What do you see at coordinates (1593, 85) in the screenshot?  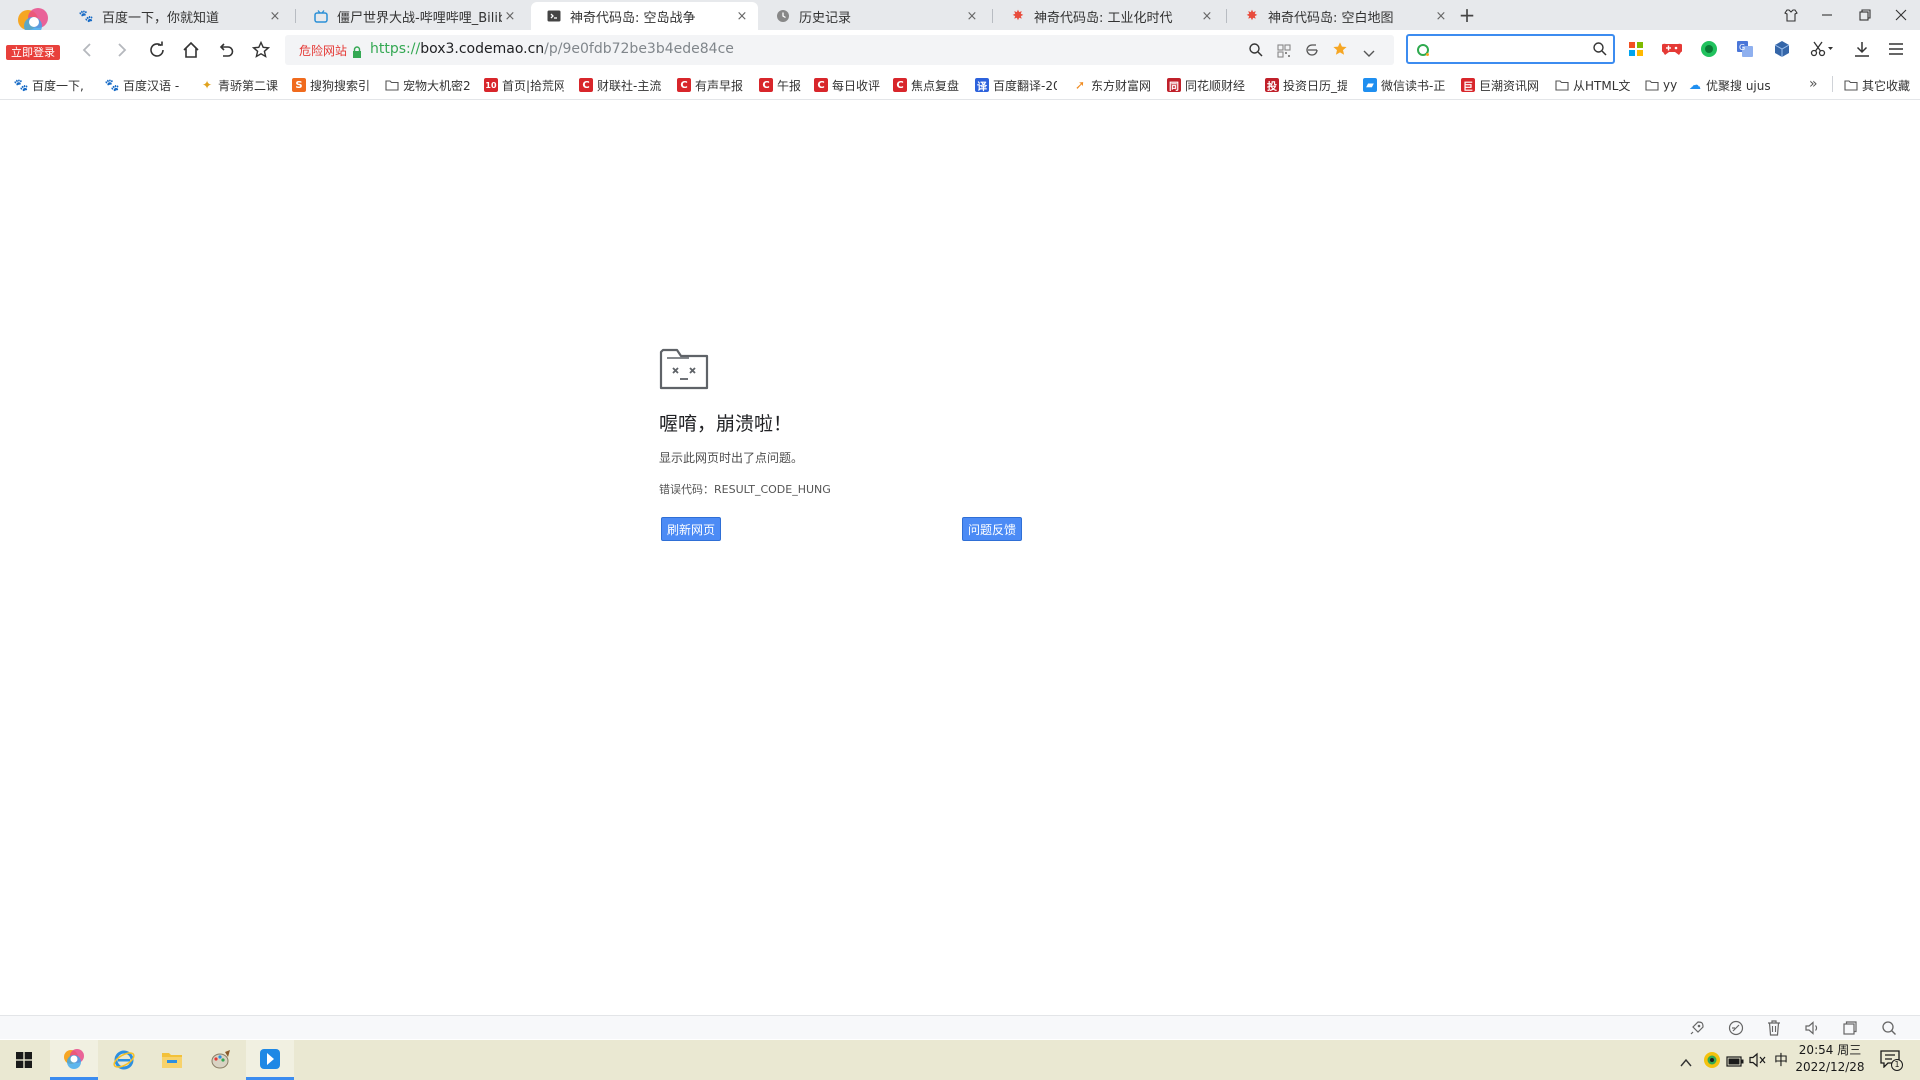 I see `bookmark-item: 从HTML文` at bounding box center [1593, 85].